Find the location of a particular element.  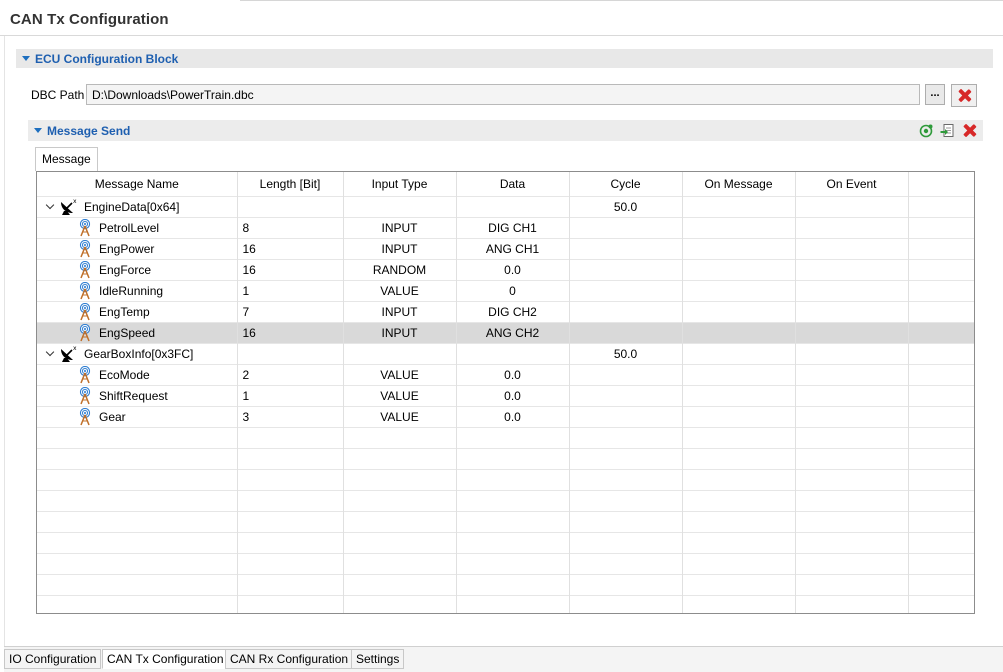

tree-node: EngForce is located at coordinates (136, 270).